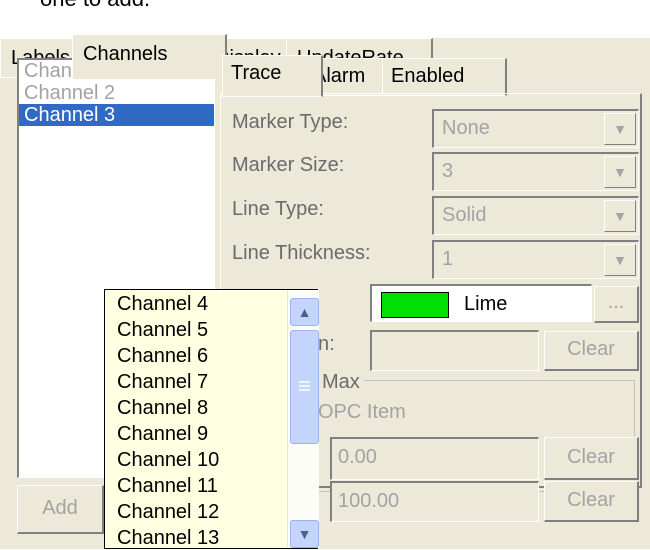  Describe the element at coordinates (448, 259) in the screenshot. I see `line-thickness-value: 1` at that location.